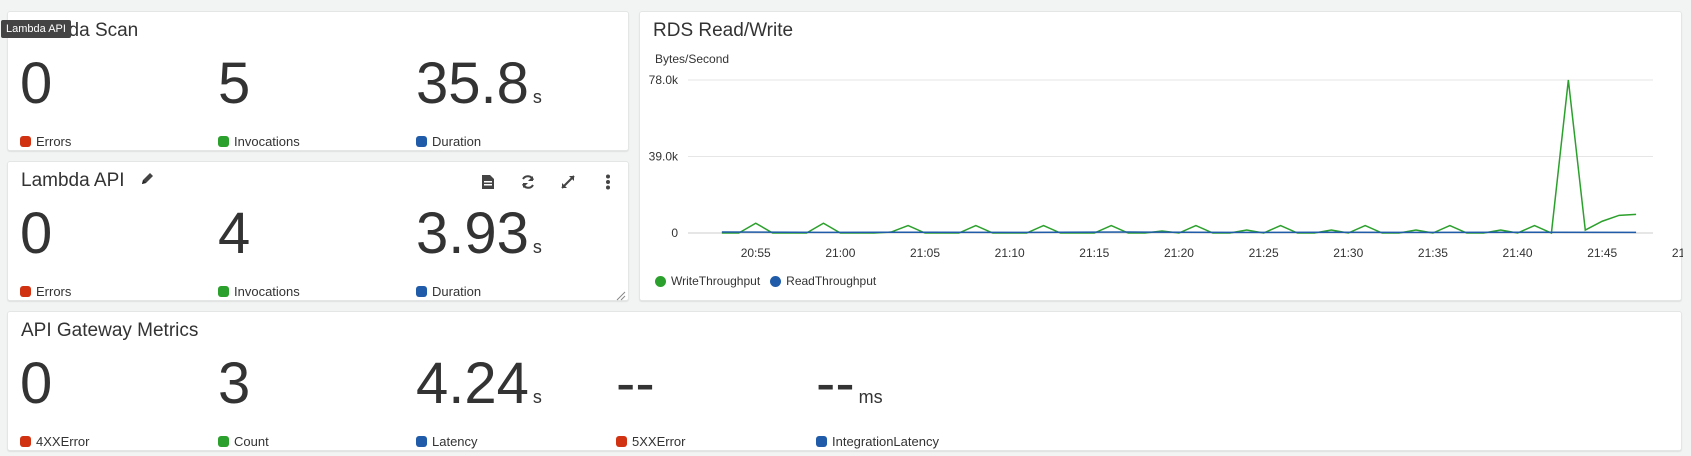 The height and width of the screenshot is (456, 1691). Describe the element at coordinates (455, 441) in the screenshot. I see `metric-label: Latency` at that location.